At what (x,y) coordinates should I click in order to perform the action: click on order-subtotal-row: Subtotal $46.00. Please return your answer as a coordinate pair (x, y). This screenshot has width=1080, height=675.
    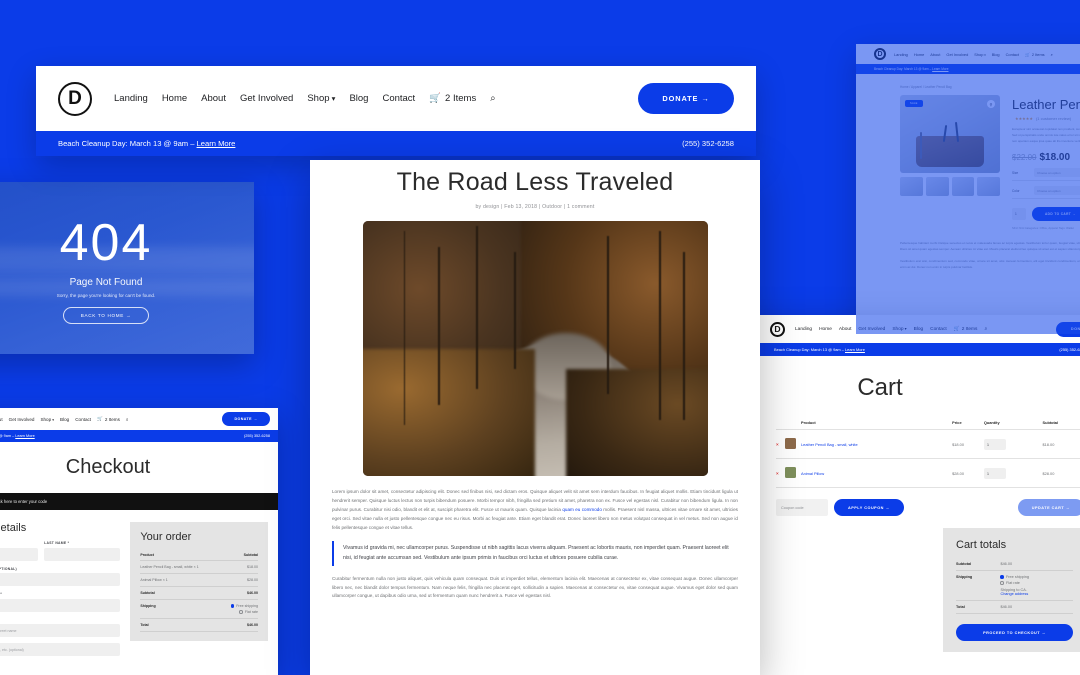
    Looking at the image, I should click on (199, 593).